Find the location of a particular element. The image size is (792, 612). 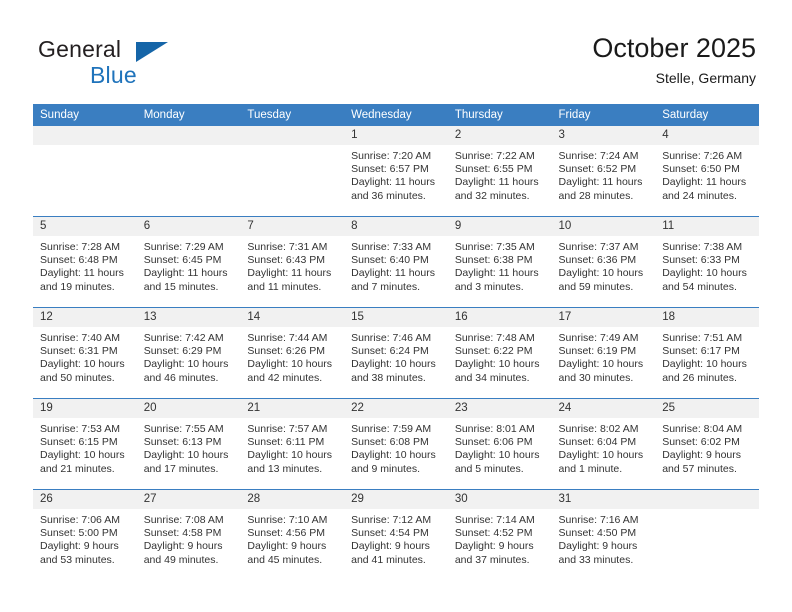

sunset-text: Sunset: 6:06 PM is located at coordinates (493, 442).